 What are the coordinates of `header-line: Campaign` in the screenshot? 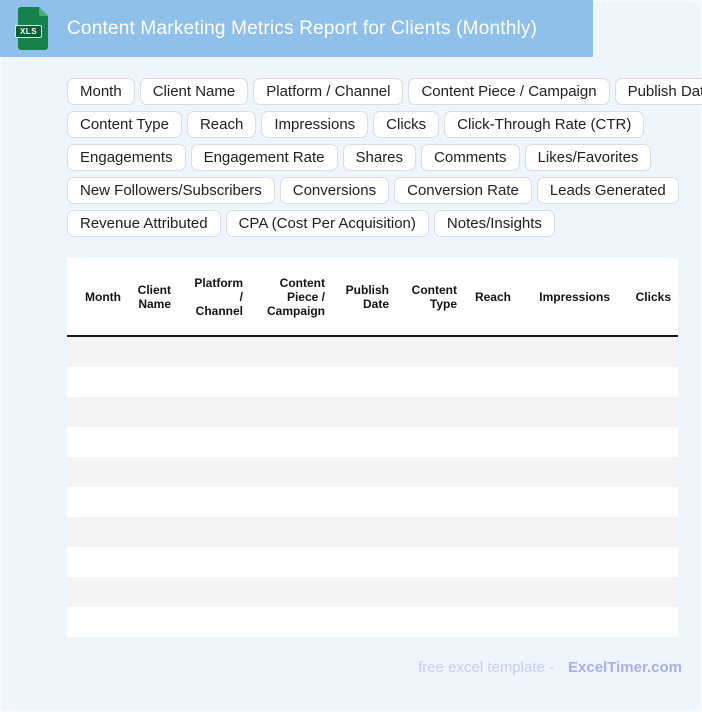 It's located at (295, 310).